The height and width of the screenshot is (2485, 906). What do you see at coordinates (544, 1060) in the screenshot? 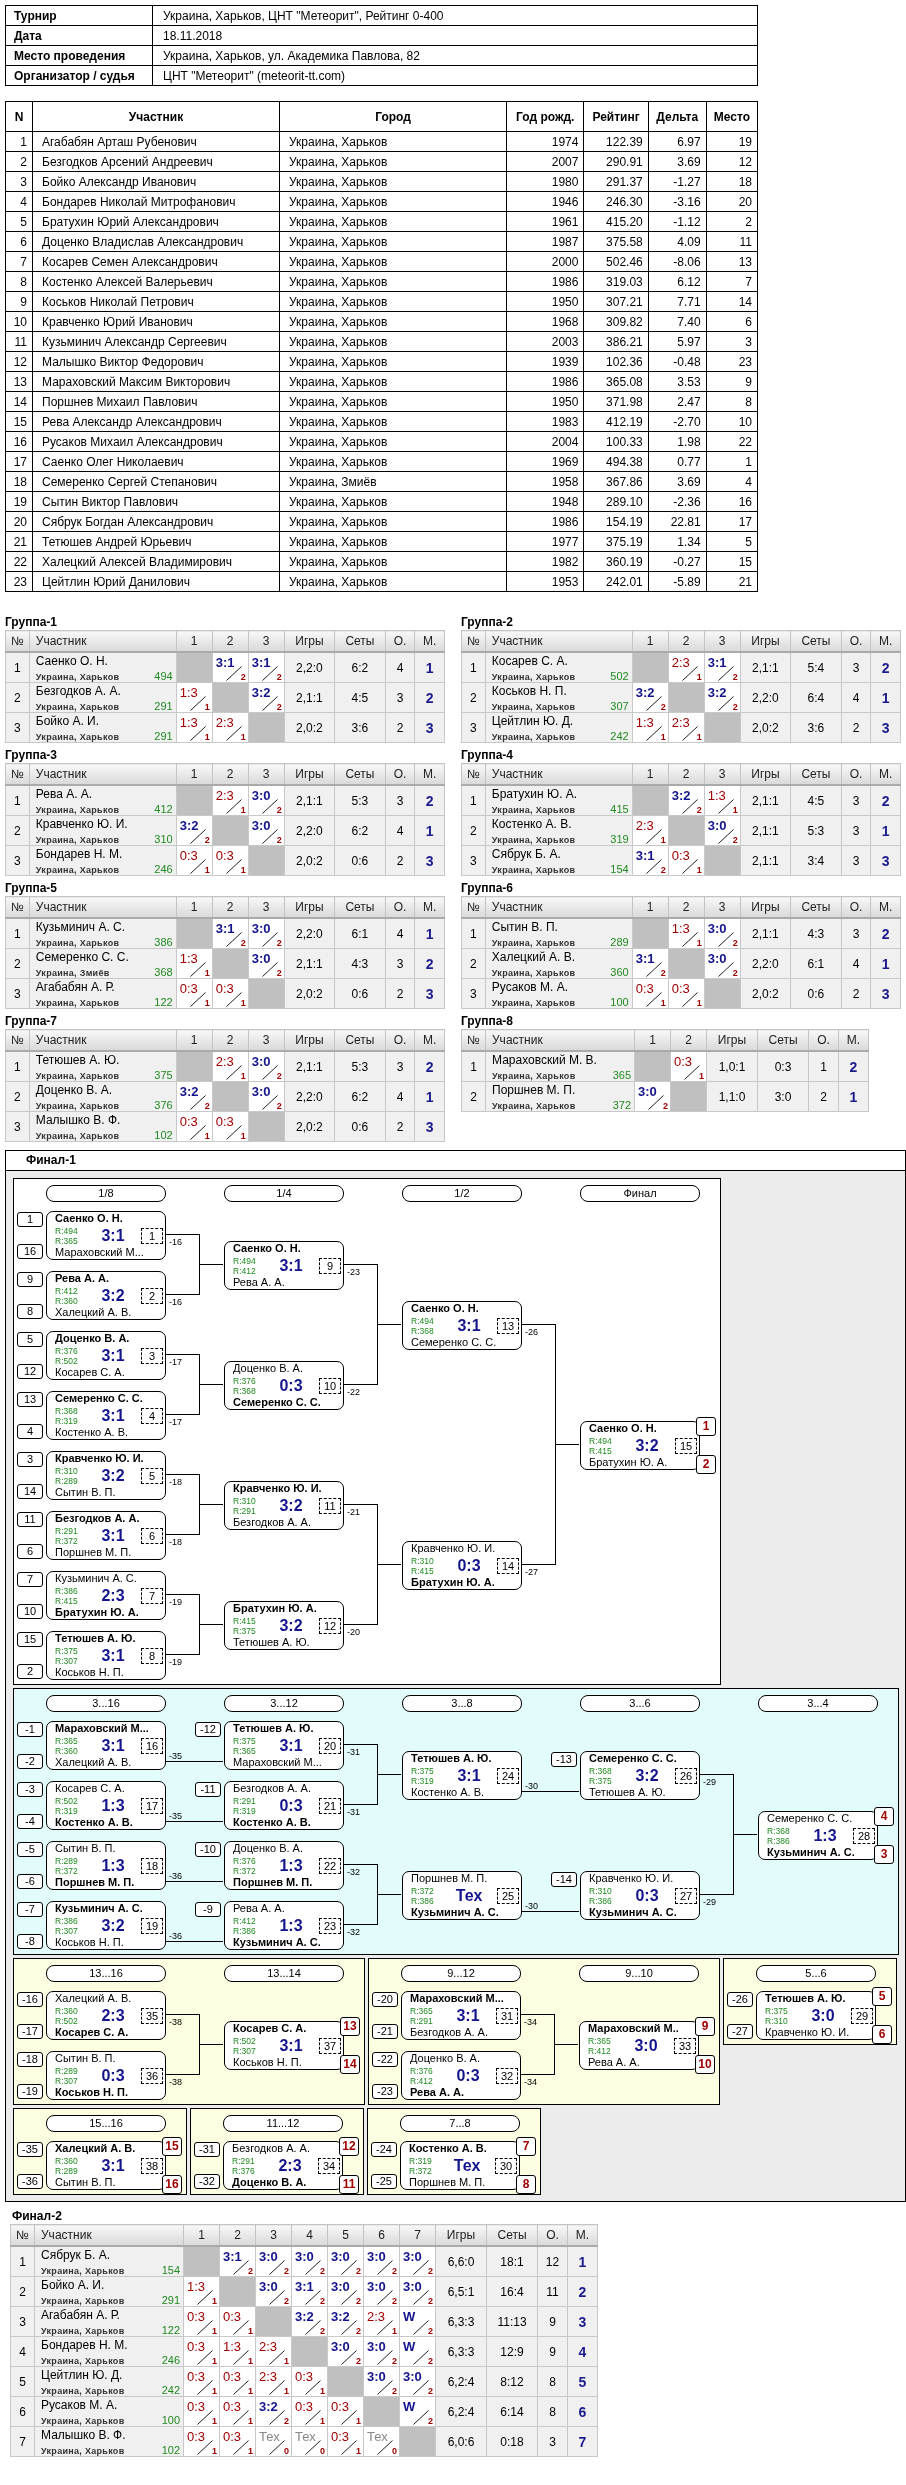
I see `player-name: Мараховский М. В.` at bounding box center [544, 1060].